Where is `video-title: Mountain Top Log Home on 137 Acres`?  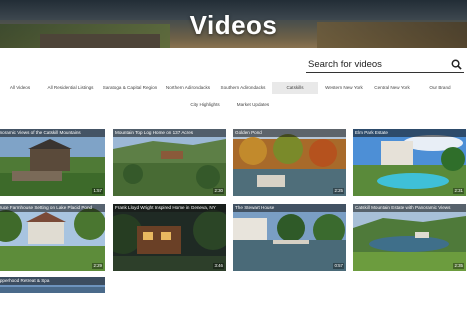 video-title: Mountain Top Log Home on 137 Acres is located at coordinates (169, 133).